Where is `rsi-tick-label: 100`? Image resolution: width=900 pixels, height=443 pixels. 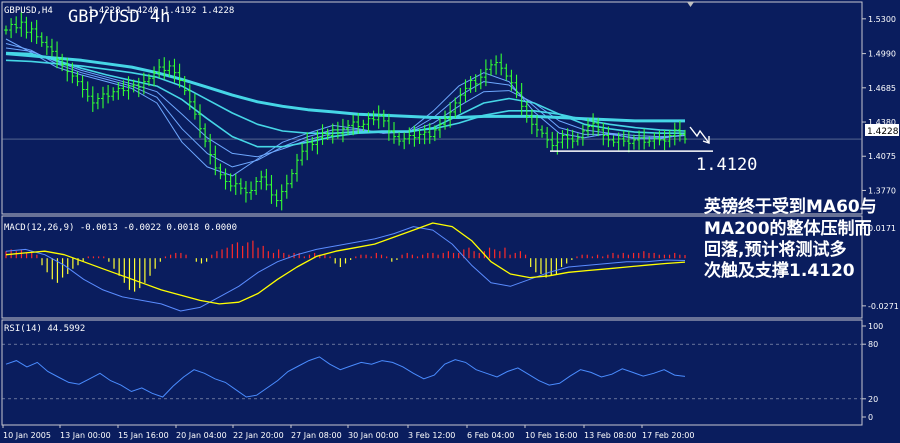 rsi-tick-label: 100 is located at coordinates (875, 326).